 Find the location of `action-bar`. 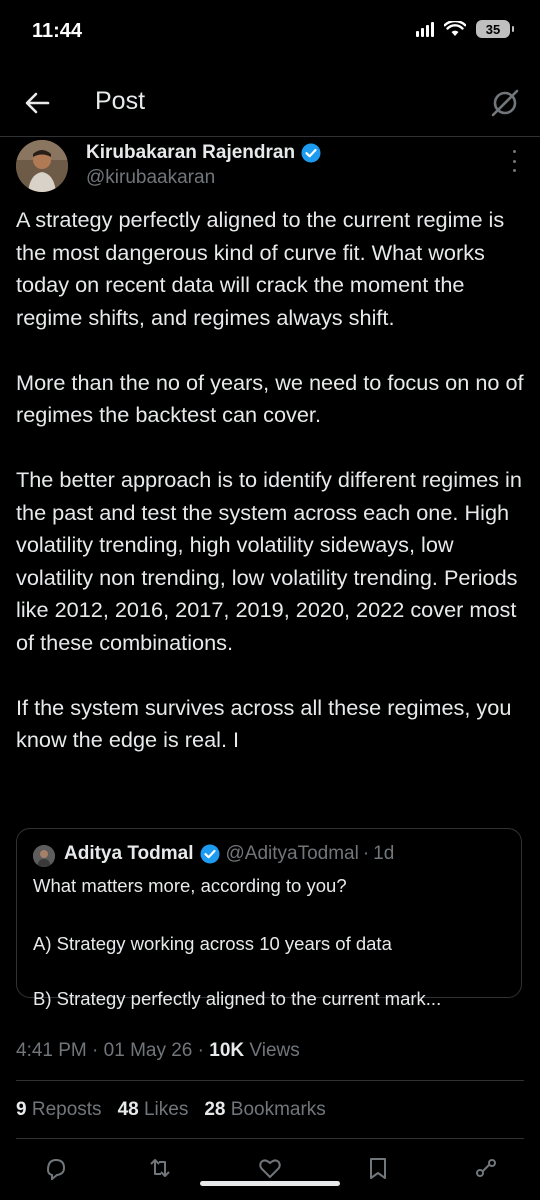

action-bar is located at coordinates (270, 1175).